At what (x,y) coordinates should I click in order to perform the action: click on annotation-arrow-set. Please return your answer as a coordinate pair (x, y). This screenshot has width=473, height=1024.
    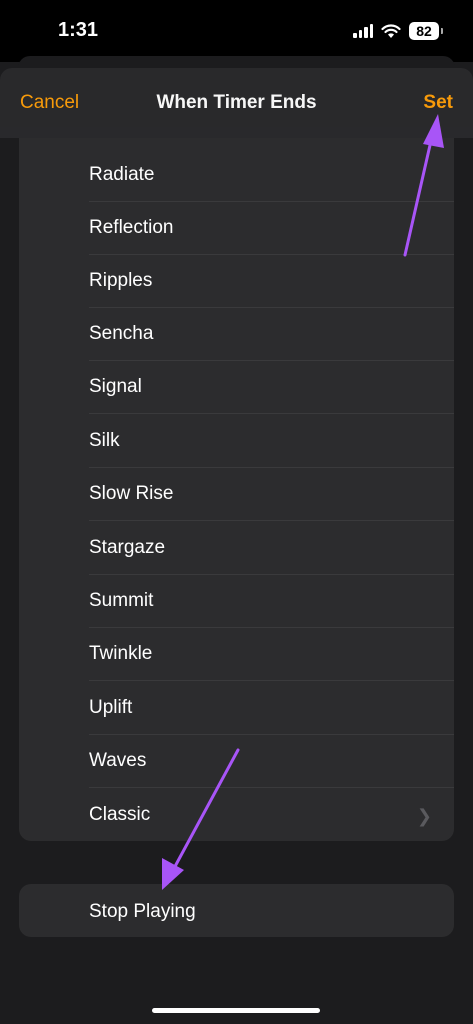
    Looking at the image, I should click on (423, 185).